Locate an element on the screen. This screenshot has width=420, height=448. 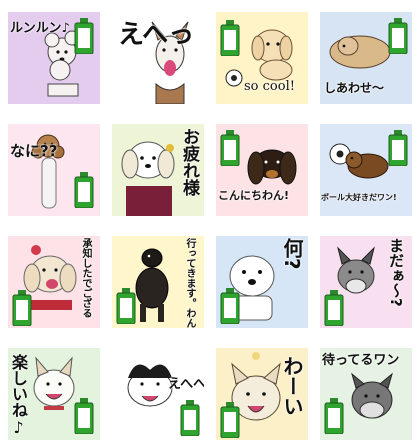
sticker-tile: えへへ is located at coordinates (158, 394).